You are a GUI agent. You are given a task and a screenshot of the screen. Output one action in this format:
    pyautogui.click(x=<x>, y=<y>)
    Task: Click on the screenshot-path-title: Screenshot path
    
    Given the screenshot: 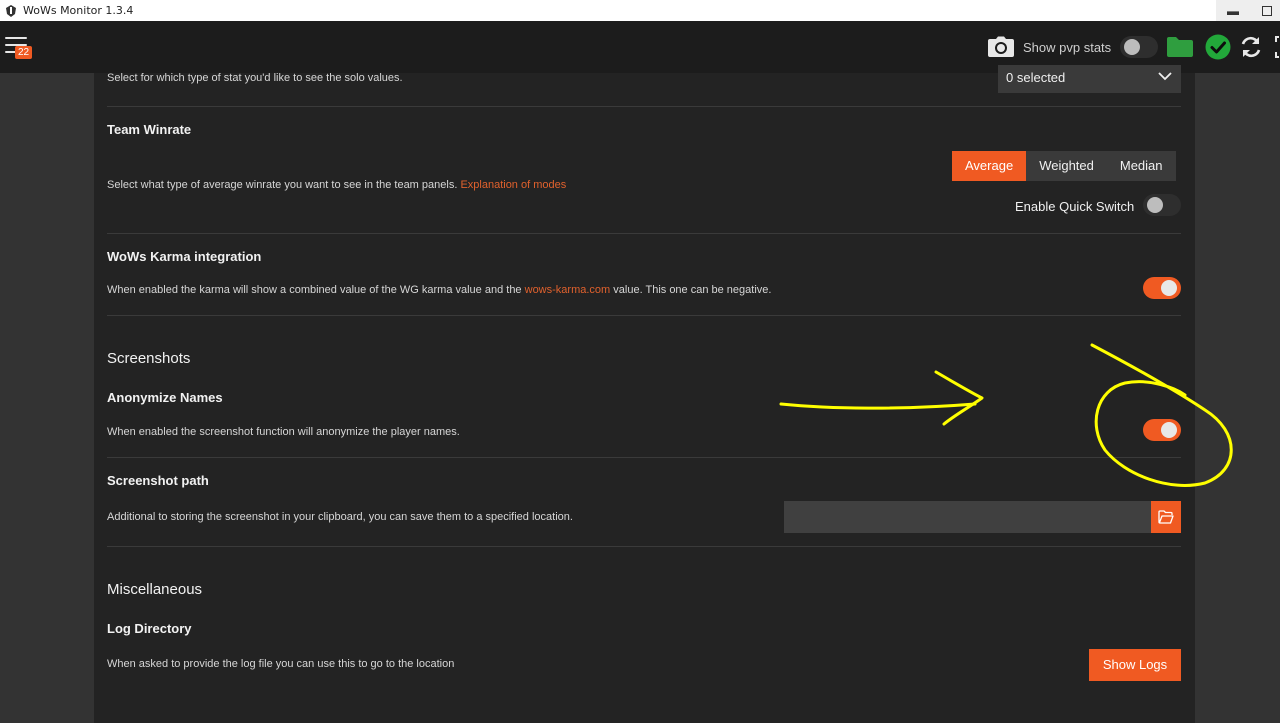 What is the action you would take?
    pyautogui.click(x=158, y=480)
    